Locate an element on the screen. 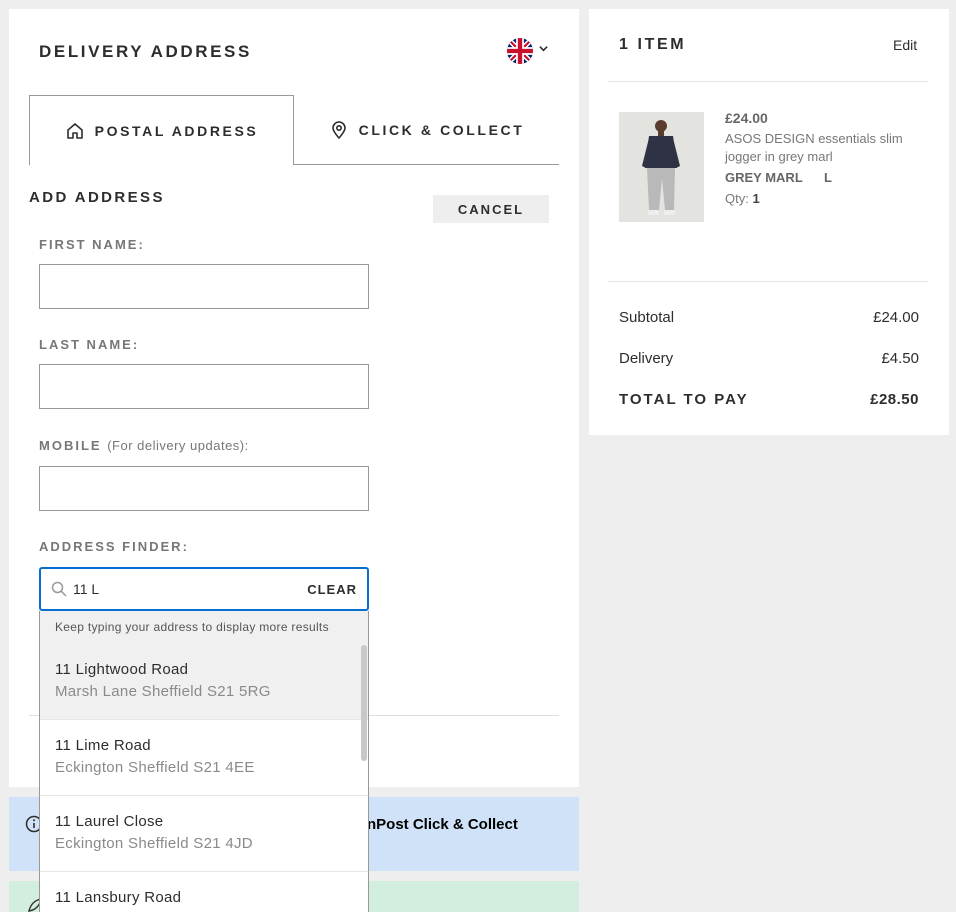 This screenshot has height=912, width=956. mobile-field is located at coordinates (204, 488).